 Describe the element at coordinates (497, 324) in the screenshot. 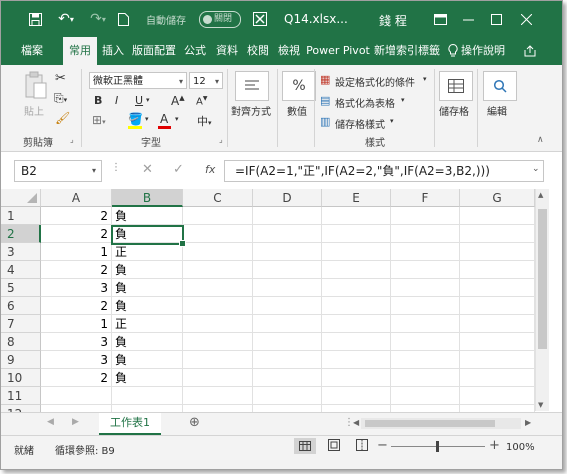

I see `cell-g7` at that location.